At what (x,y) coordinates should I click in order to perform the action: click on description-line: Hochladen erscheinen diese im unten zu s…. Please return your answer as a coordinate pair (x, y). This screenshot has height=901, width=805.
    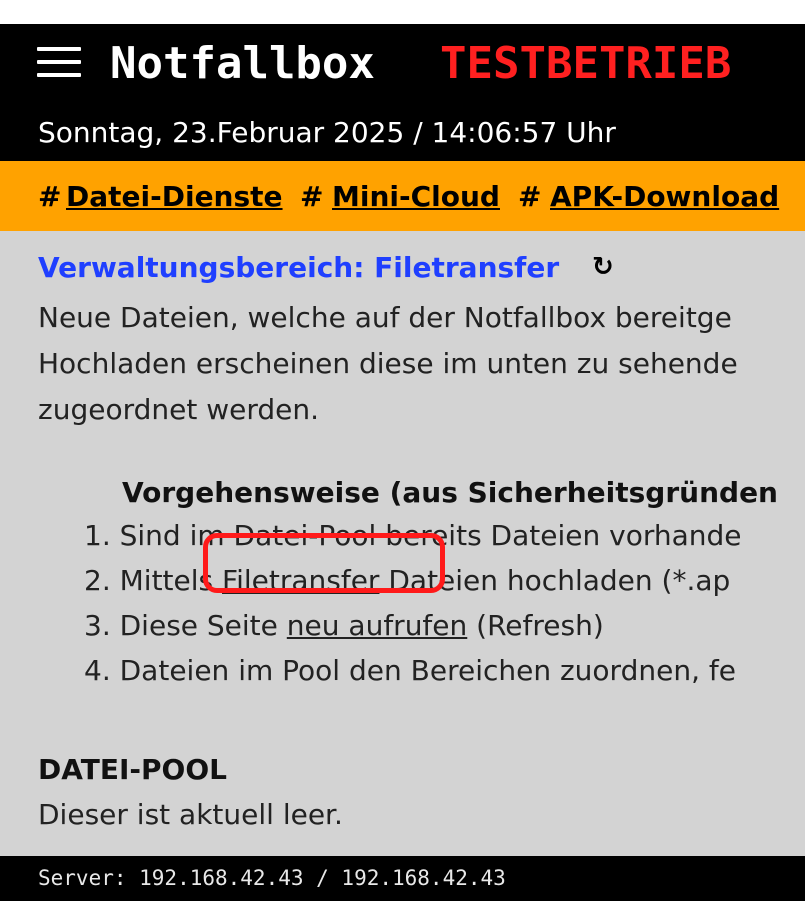
    Looking at the image, I should click on (388, 363).